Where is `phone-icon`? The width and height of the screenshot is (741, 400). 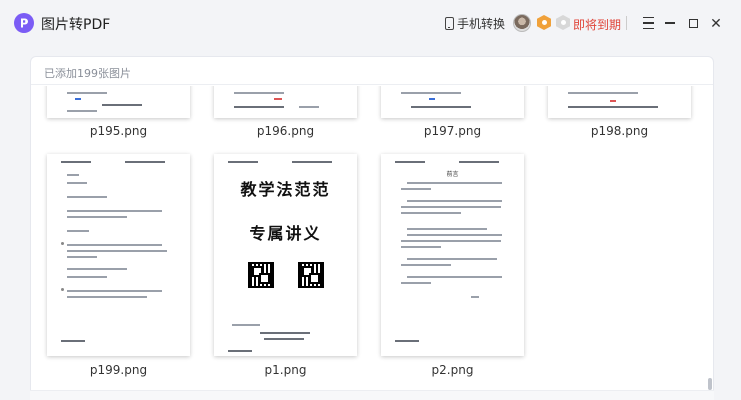
phone-icon is located at coordinates (449, 23).